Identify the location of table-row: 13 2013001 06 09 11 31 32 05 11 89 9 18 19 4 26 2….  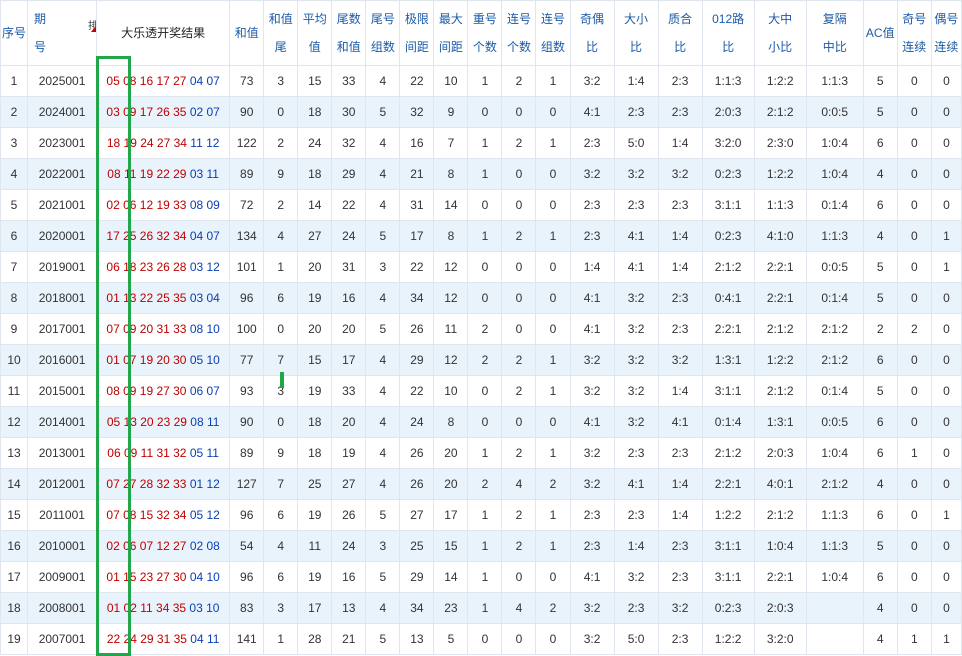
(481, 453).